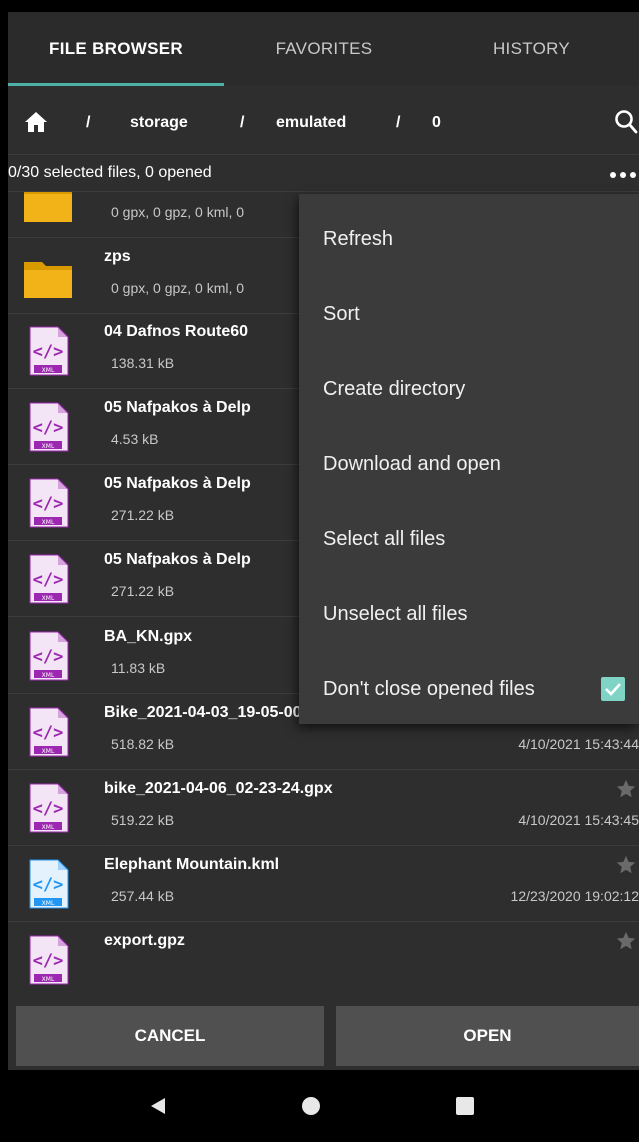 This screenshot has width=639, height=1142. I want to click on file-name: 04 Dafnos Route60, so click(176, 331).